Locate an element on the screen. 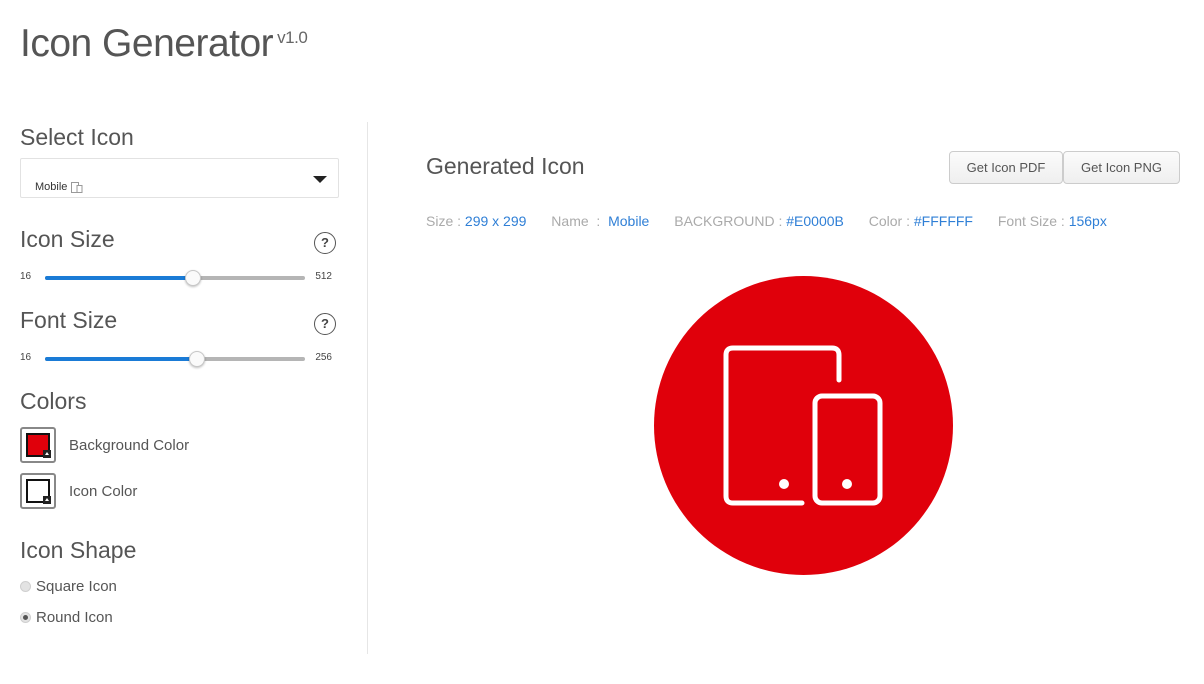 This screenshot has height=684, width=1204. font-size-min: 16 is located at coordinates (26, 357).